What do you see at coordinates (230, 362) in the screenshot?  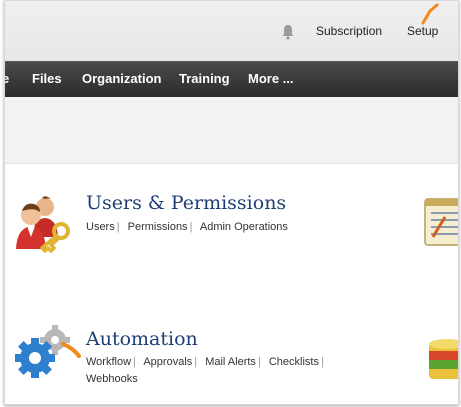 I see `mail-alerts-link: Mail Alerts` at bounding box center [230, 362].